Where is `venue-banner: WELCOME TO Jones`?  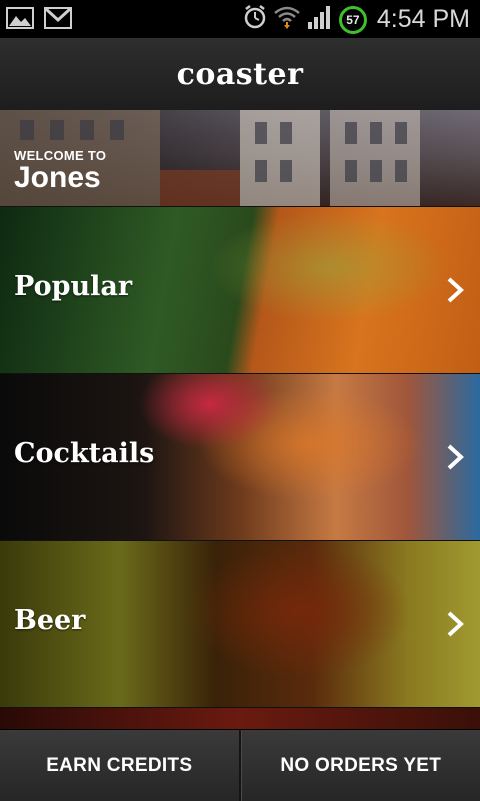
venue-banner: WELCOME TO Jones is located at coordinates (240, 158).